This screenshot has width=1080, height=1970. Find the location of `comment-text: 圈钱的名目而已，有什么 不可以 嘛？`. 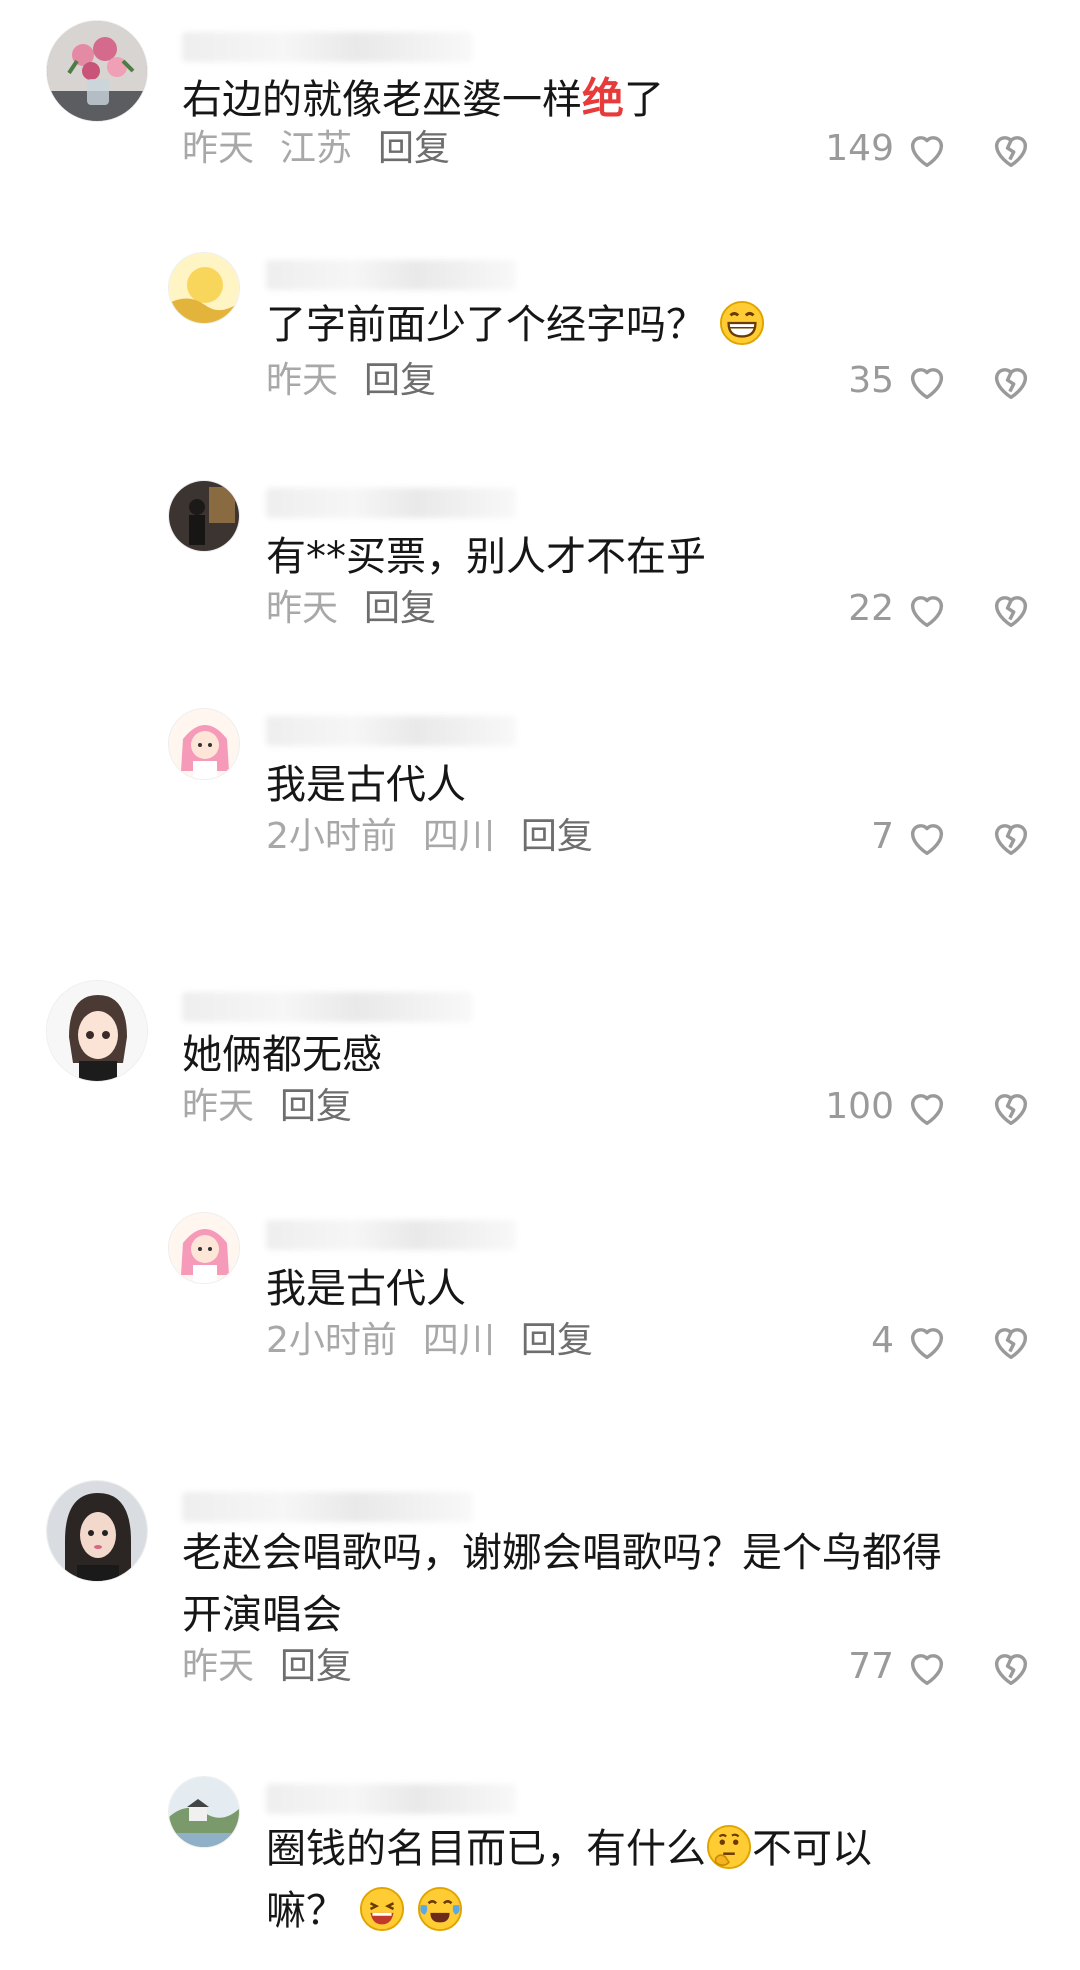

comment-text: 圈钱的名目而已，有什么 不可以 嘛？ is located at coordinates (654, 1880).